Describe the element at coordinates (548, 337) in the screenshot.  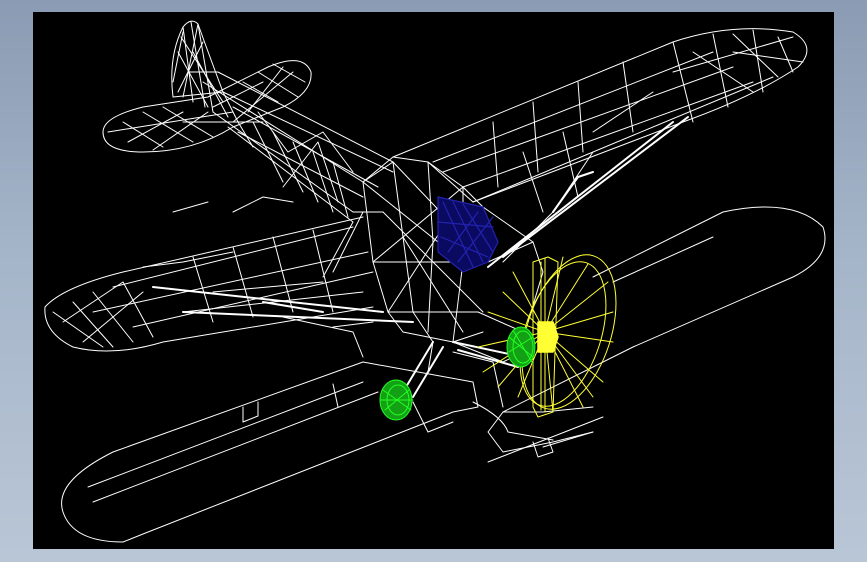
I see `propeller-spinner` at that location.